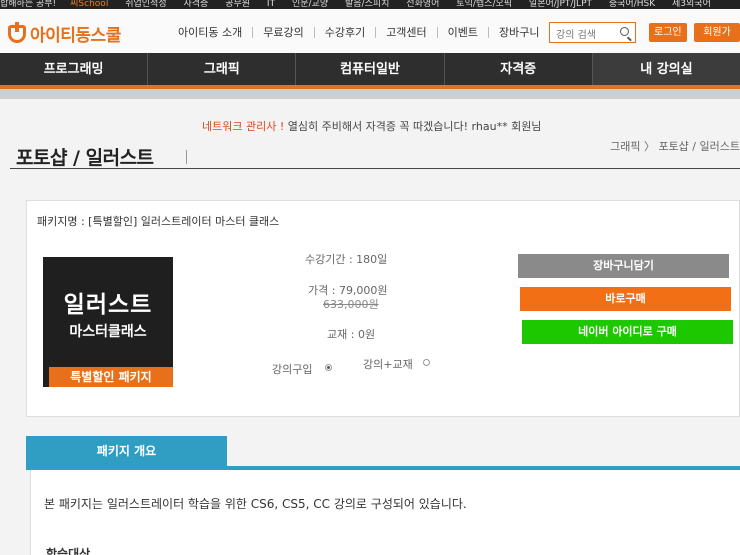  What do you see at coordinates (717, 40) in the screenshot?
I see `join-button: 회원가입` at bounding box center [717, 40].